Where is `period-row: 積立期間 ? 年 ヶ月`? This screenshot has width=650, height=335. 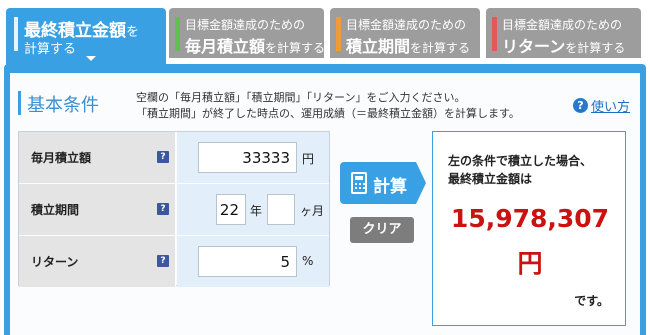 period-row: 積立期間 ? 年 ヶ月 is located at coordinates (174, 209).